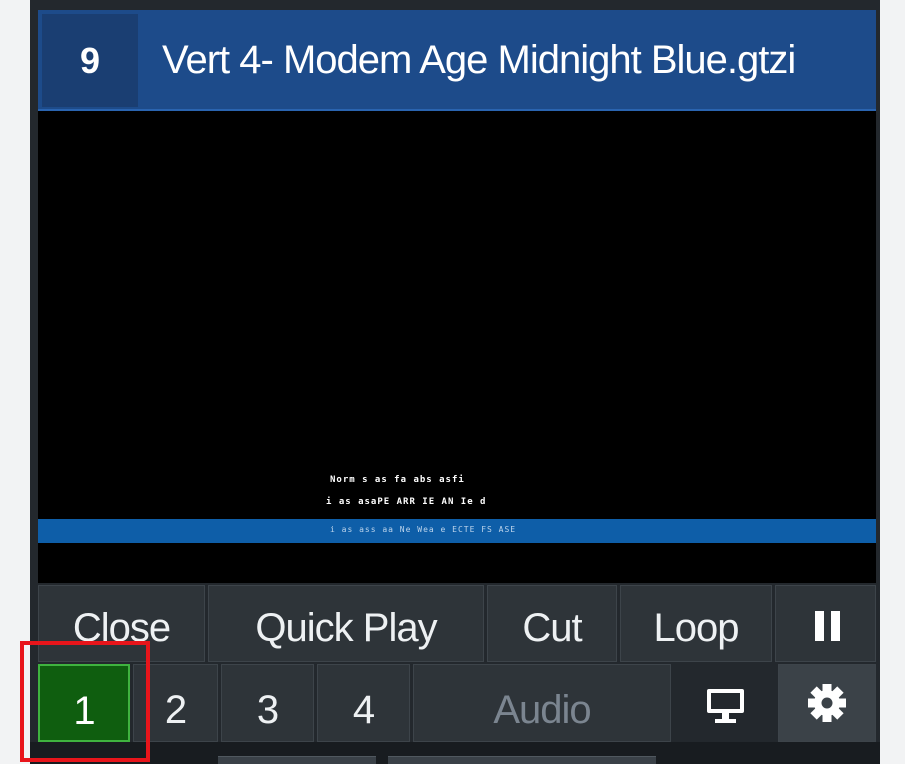 The width and height of the screenshot is (905, 764). Describe the element at coordinates (363, 703) in the screenshot. I see `overlay-4-button: 4` at that location.